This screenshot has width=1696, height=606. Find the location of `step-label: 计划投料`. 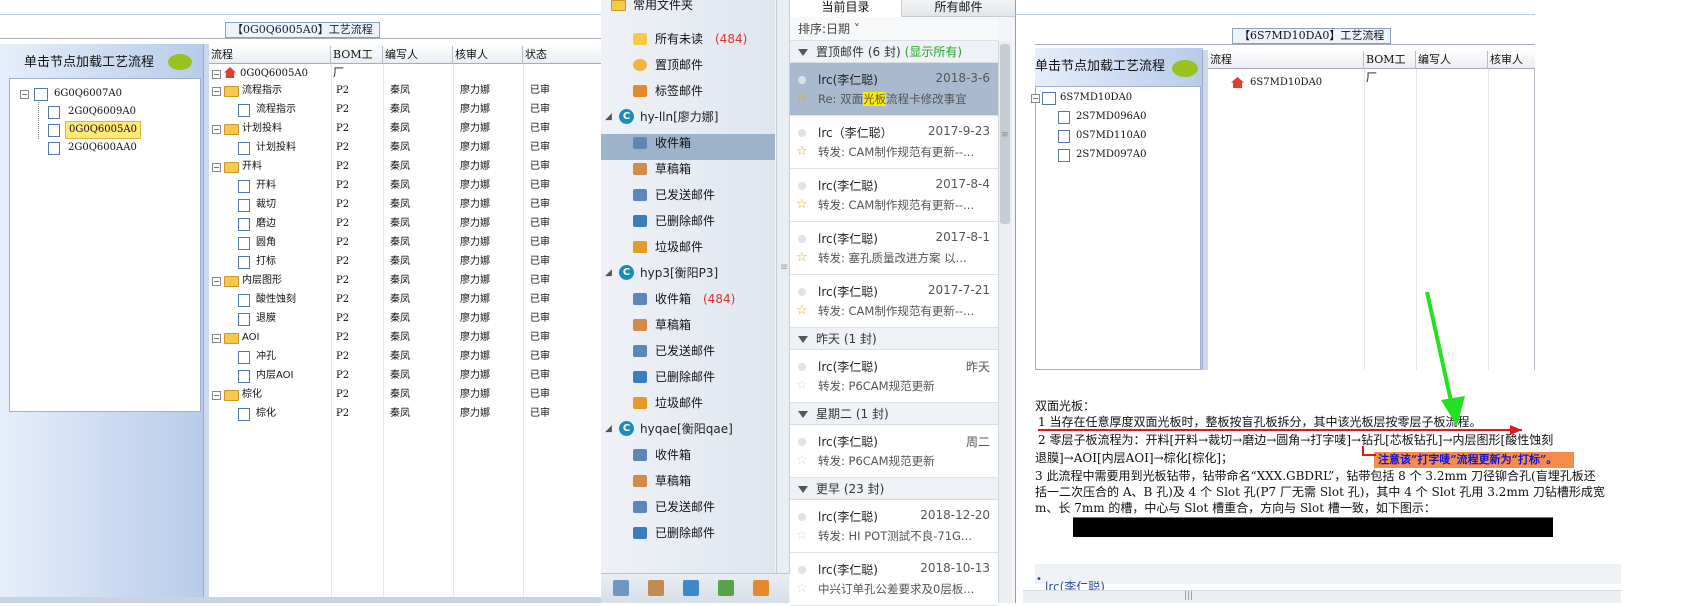

step-label: 计划投料 is located at coordinates (276, 148).